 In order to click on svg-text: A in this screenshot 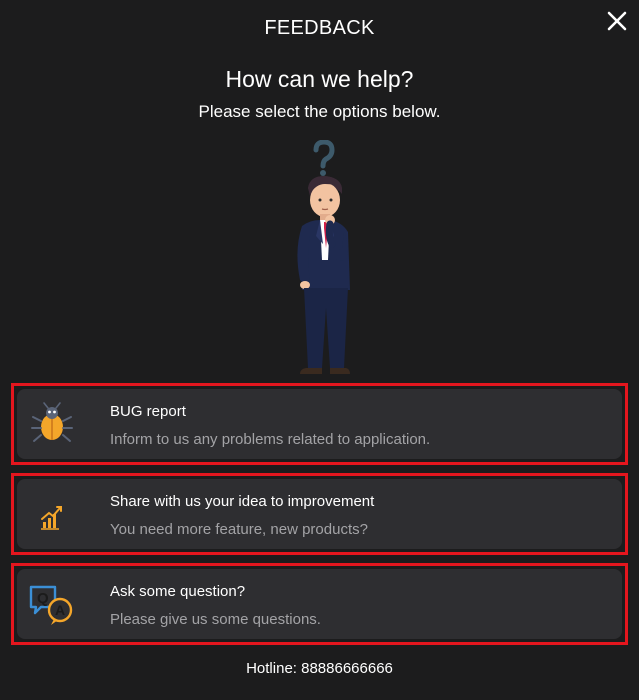, I will do `click(60, 610)`.